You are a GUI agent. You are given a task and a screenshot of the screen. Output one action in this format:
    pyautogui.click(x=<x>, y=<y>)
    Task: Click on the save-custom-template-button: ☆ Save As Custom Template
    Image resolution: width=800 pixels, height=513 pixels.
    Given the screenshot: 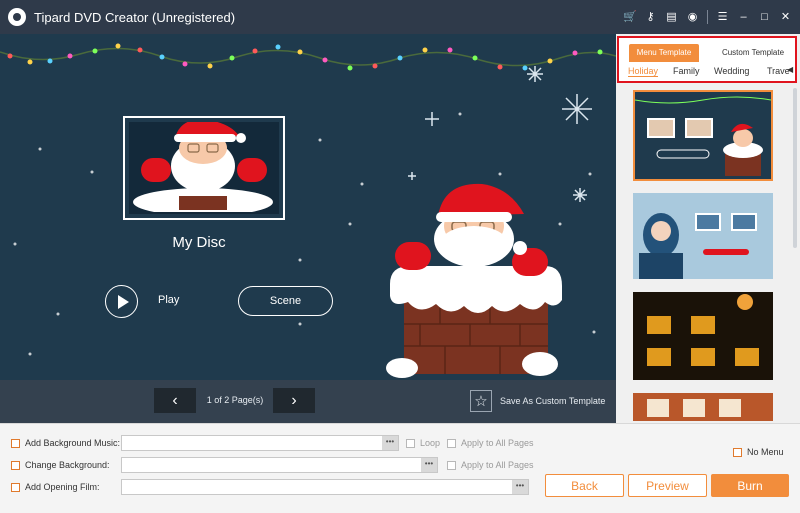 What is the action you would take?
    pyautogui.click(x=537, y=400)
    